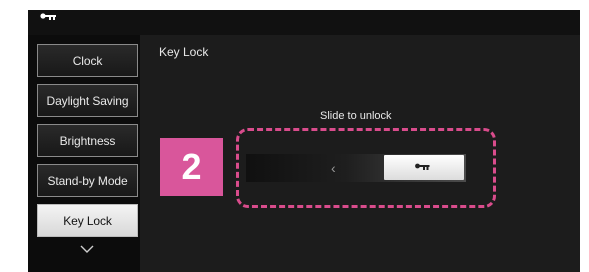 The width and height of the screenshot is (589, 272). I want to click on sidebar-item-brightness: Brightness, so click(87, 140).